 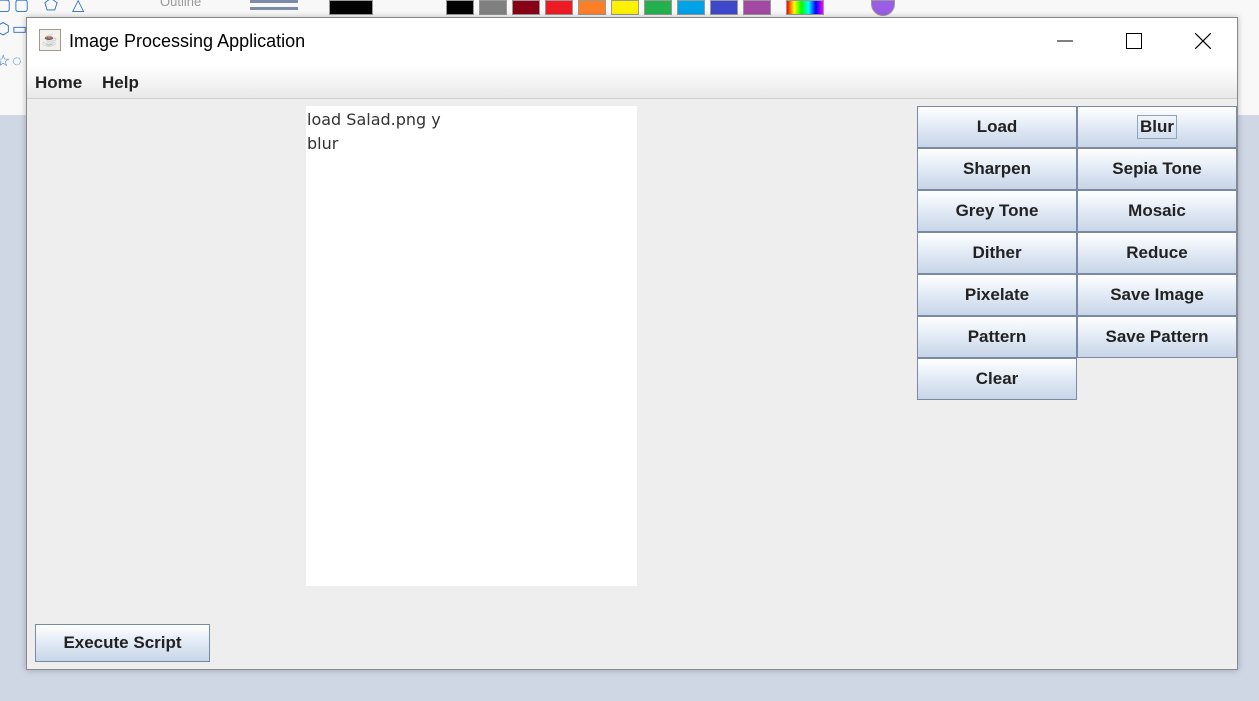 I want to click on pattern-button: Pattern, so click(x=997, y=337).